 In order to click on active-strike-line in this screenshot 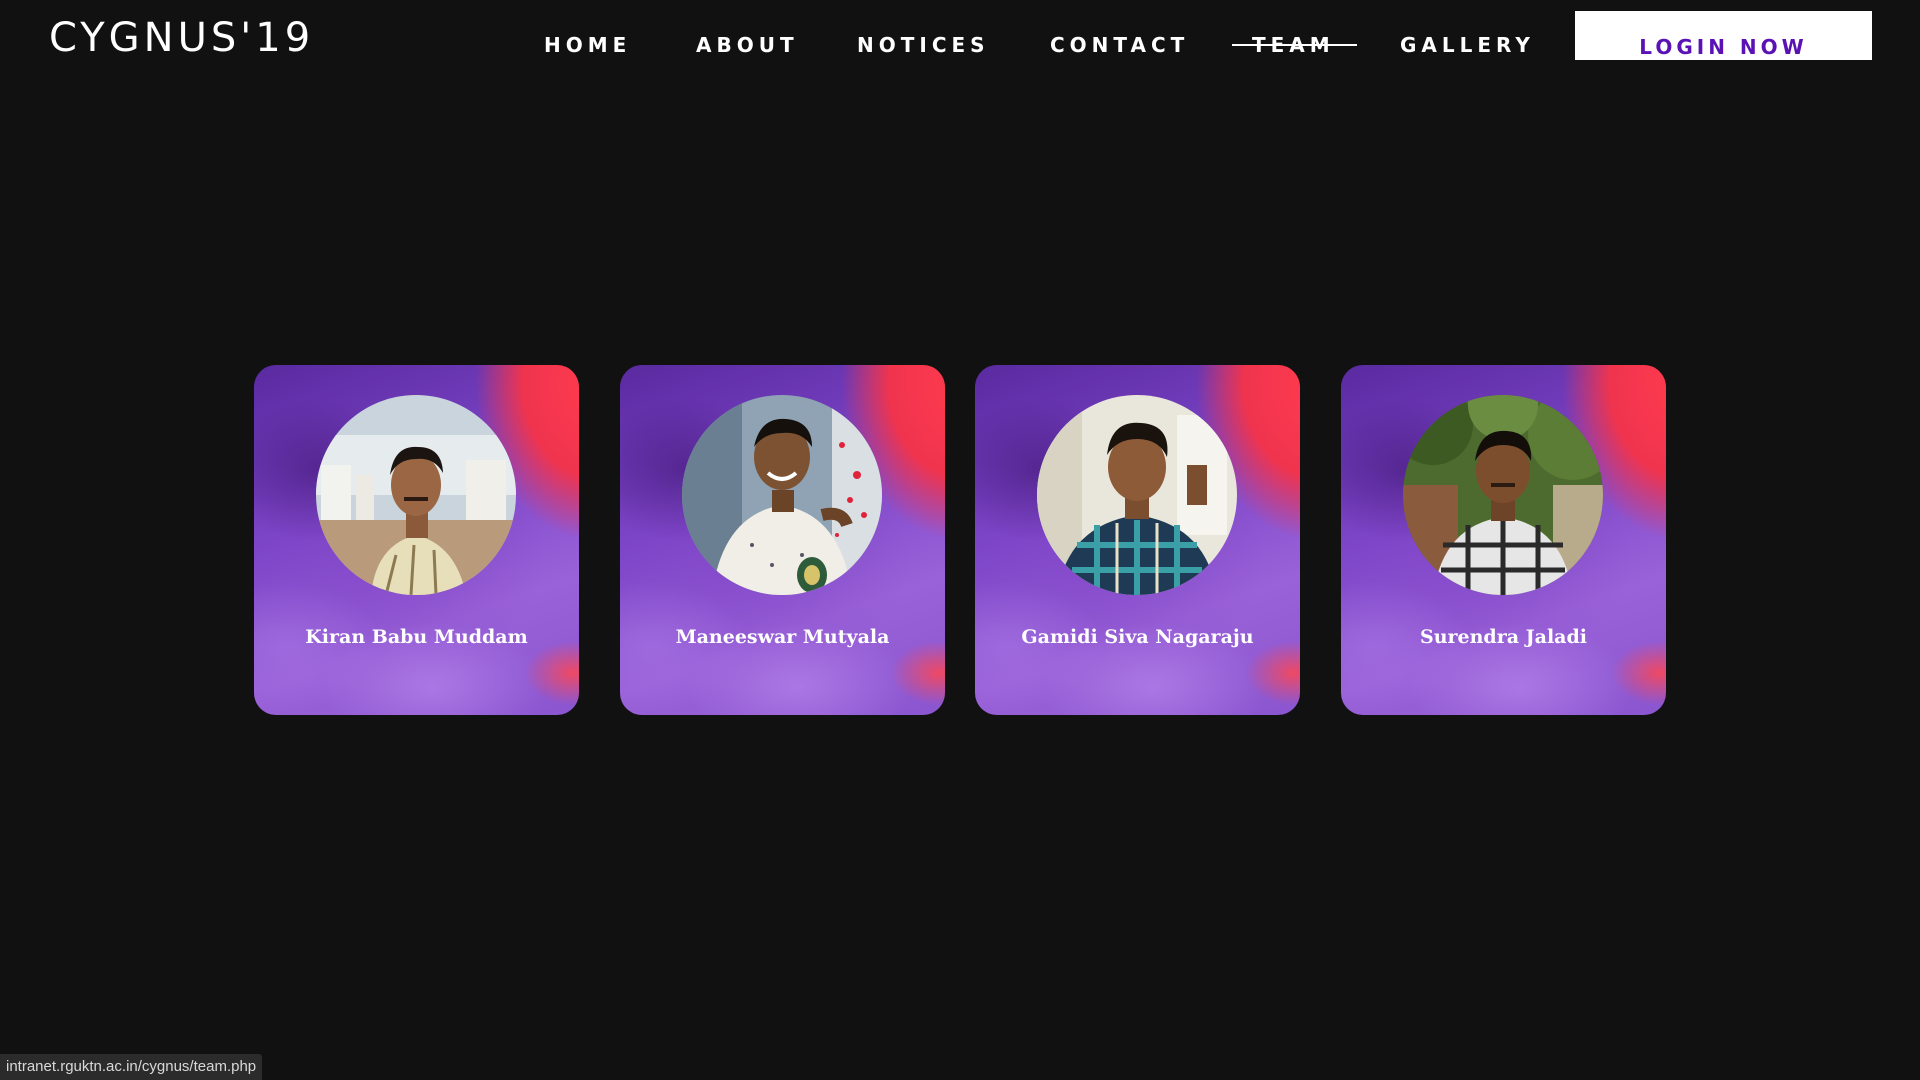, I will do `click(1294, 45)`.